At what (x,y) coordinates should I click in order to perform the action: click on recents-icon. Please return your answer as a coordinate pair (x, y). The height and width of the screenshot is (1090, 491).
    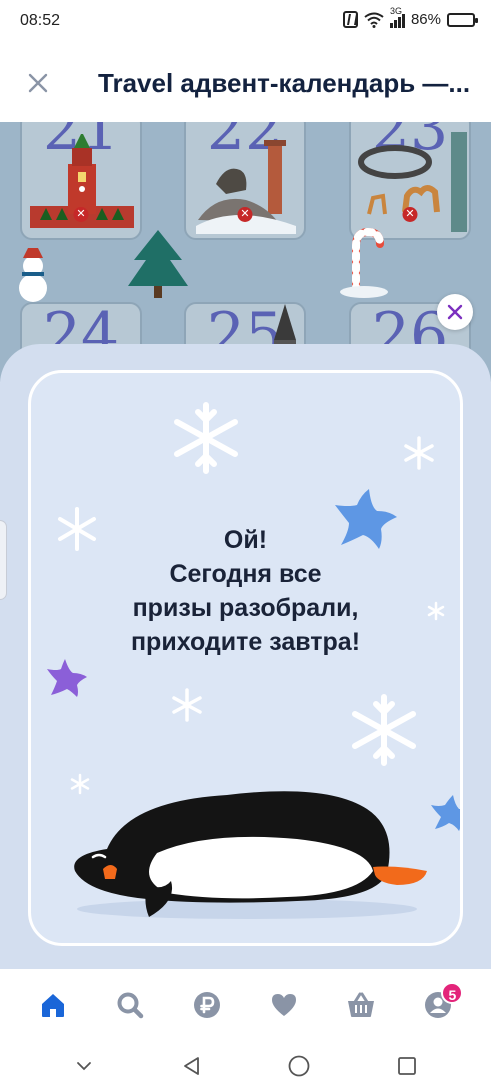
    Looking at the image, I should click on (407, 1065).